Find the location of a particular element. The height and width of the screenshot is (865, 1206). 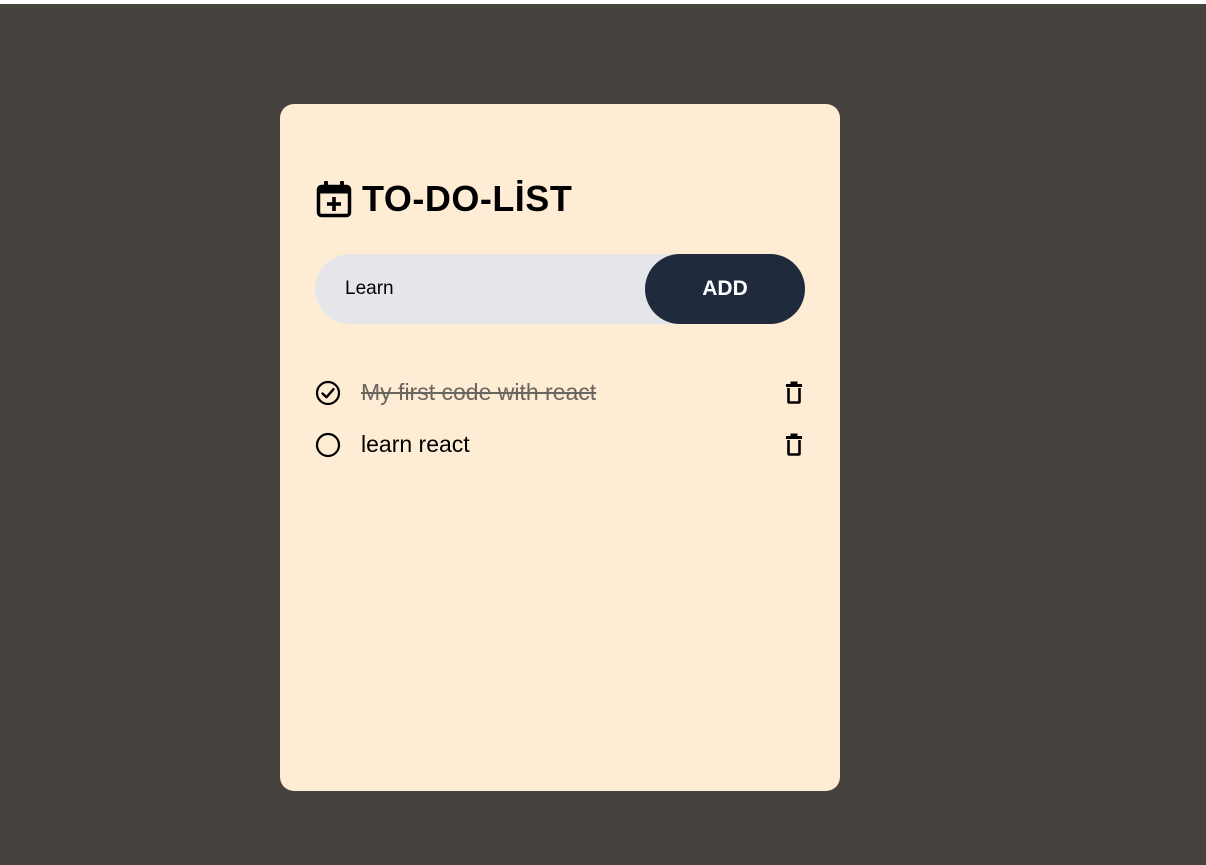

todo-text: My first code with react is located at coordinates (478, 392).